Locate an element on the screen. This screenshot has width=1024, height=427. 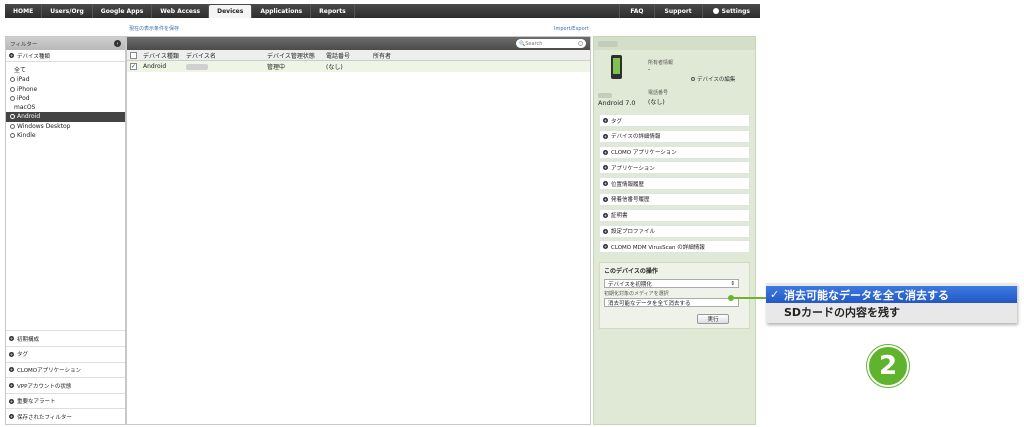
section-saved-filters: + 保存されたフィルター is located at coordinates (65, 416).